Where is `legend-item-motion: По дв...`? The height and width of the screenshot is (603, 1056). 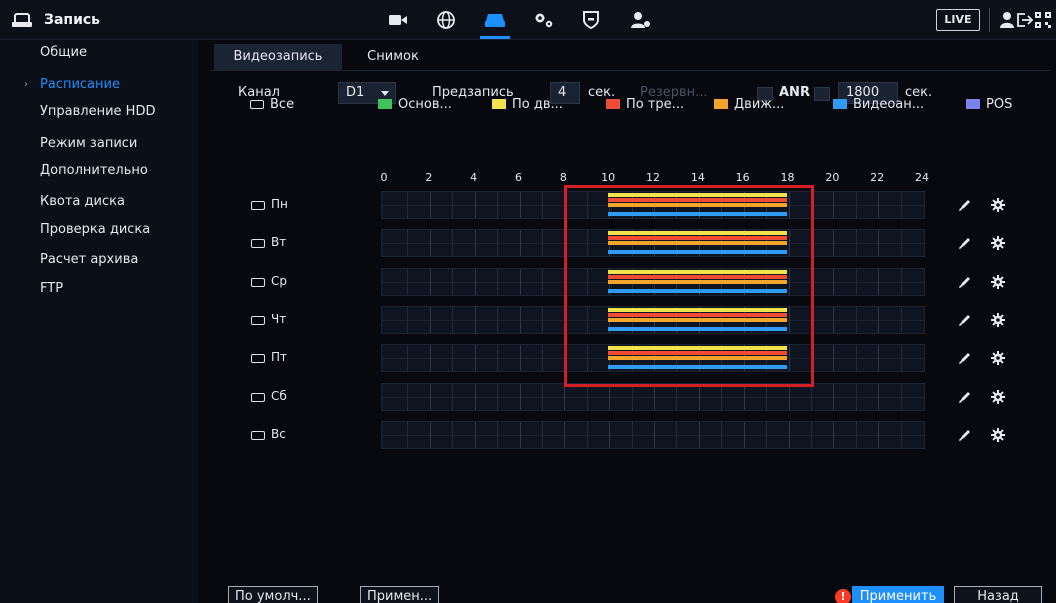 legend-item-motion: По дв... is located at coordinates (527, 104).